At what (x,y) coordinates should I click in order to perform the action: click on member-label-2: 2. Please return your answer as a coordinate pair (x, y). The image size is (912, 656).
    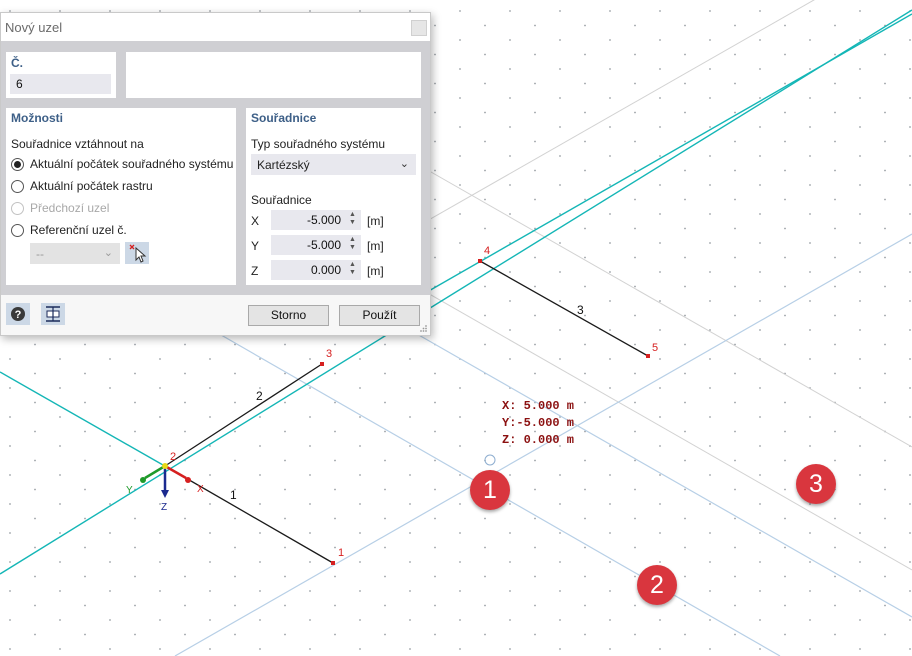
    Looking at the image, I should click on (259, 396).